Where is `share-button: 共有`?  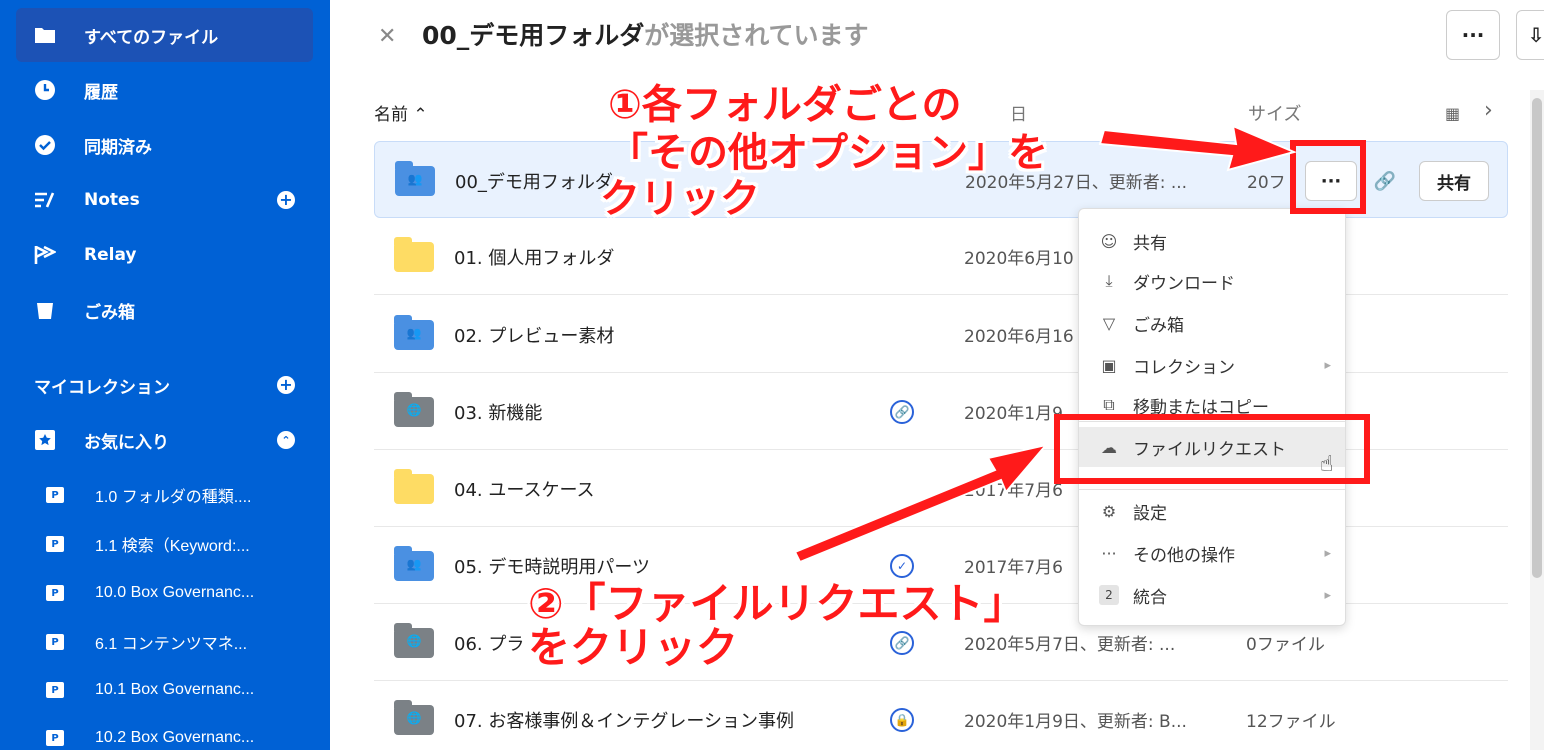 share-button: 共有 is located at coordinates (1454, 181).